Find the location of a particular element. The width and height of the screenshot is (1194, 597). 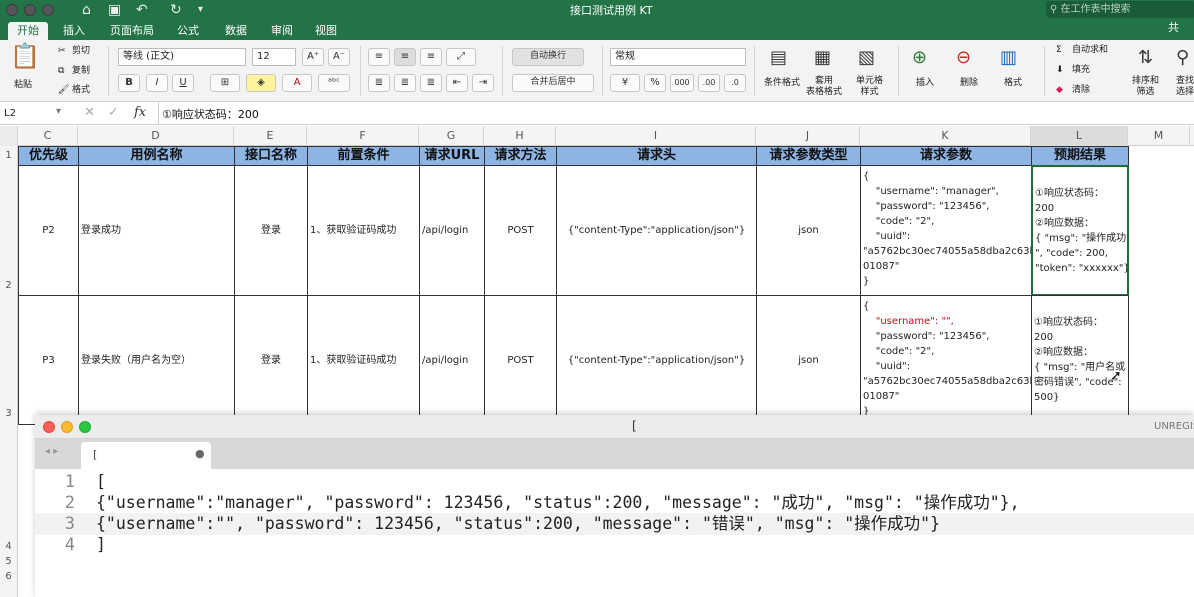

font-color-button: A is located at coordinates (297, 83).